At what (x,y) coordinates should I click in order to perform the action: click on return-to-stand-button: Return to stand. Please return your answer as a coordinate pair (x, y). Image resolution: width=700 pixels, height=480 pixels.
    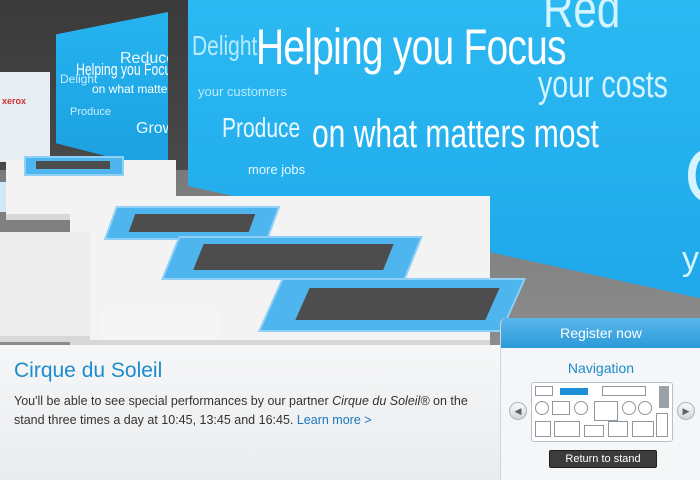
    Looking at the image, I should click on (603, 459).